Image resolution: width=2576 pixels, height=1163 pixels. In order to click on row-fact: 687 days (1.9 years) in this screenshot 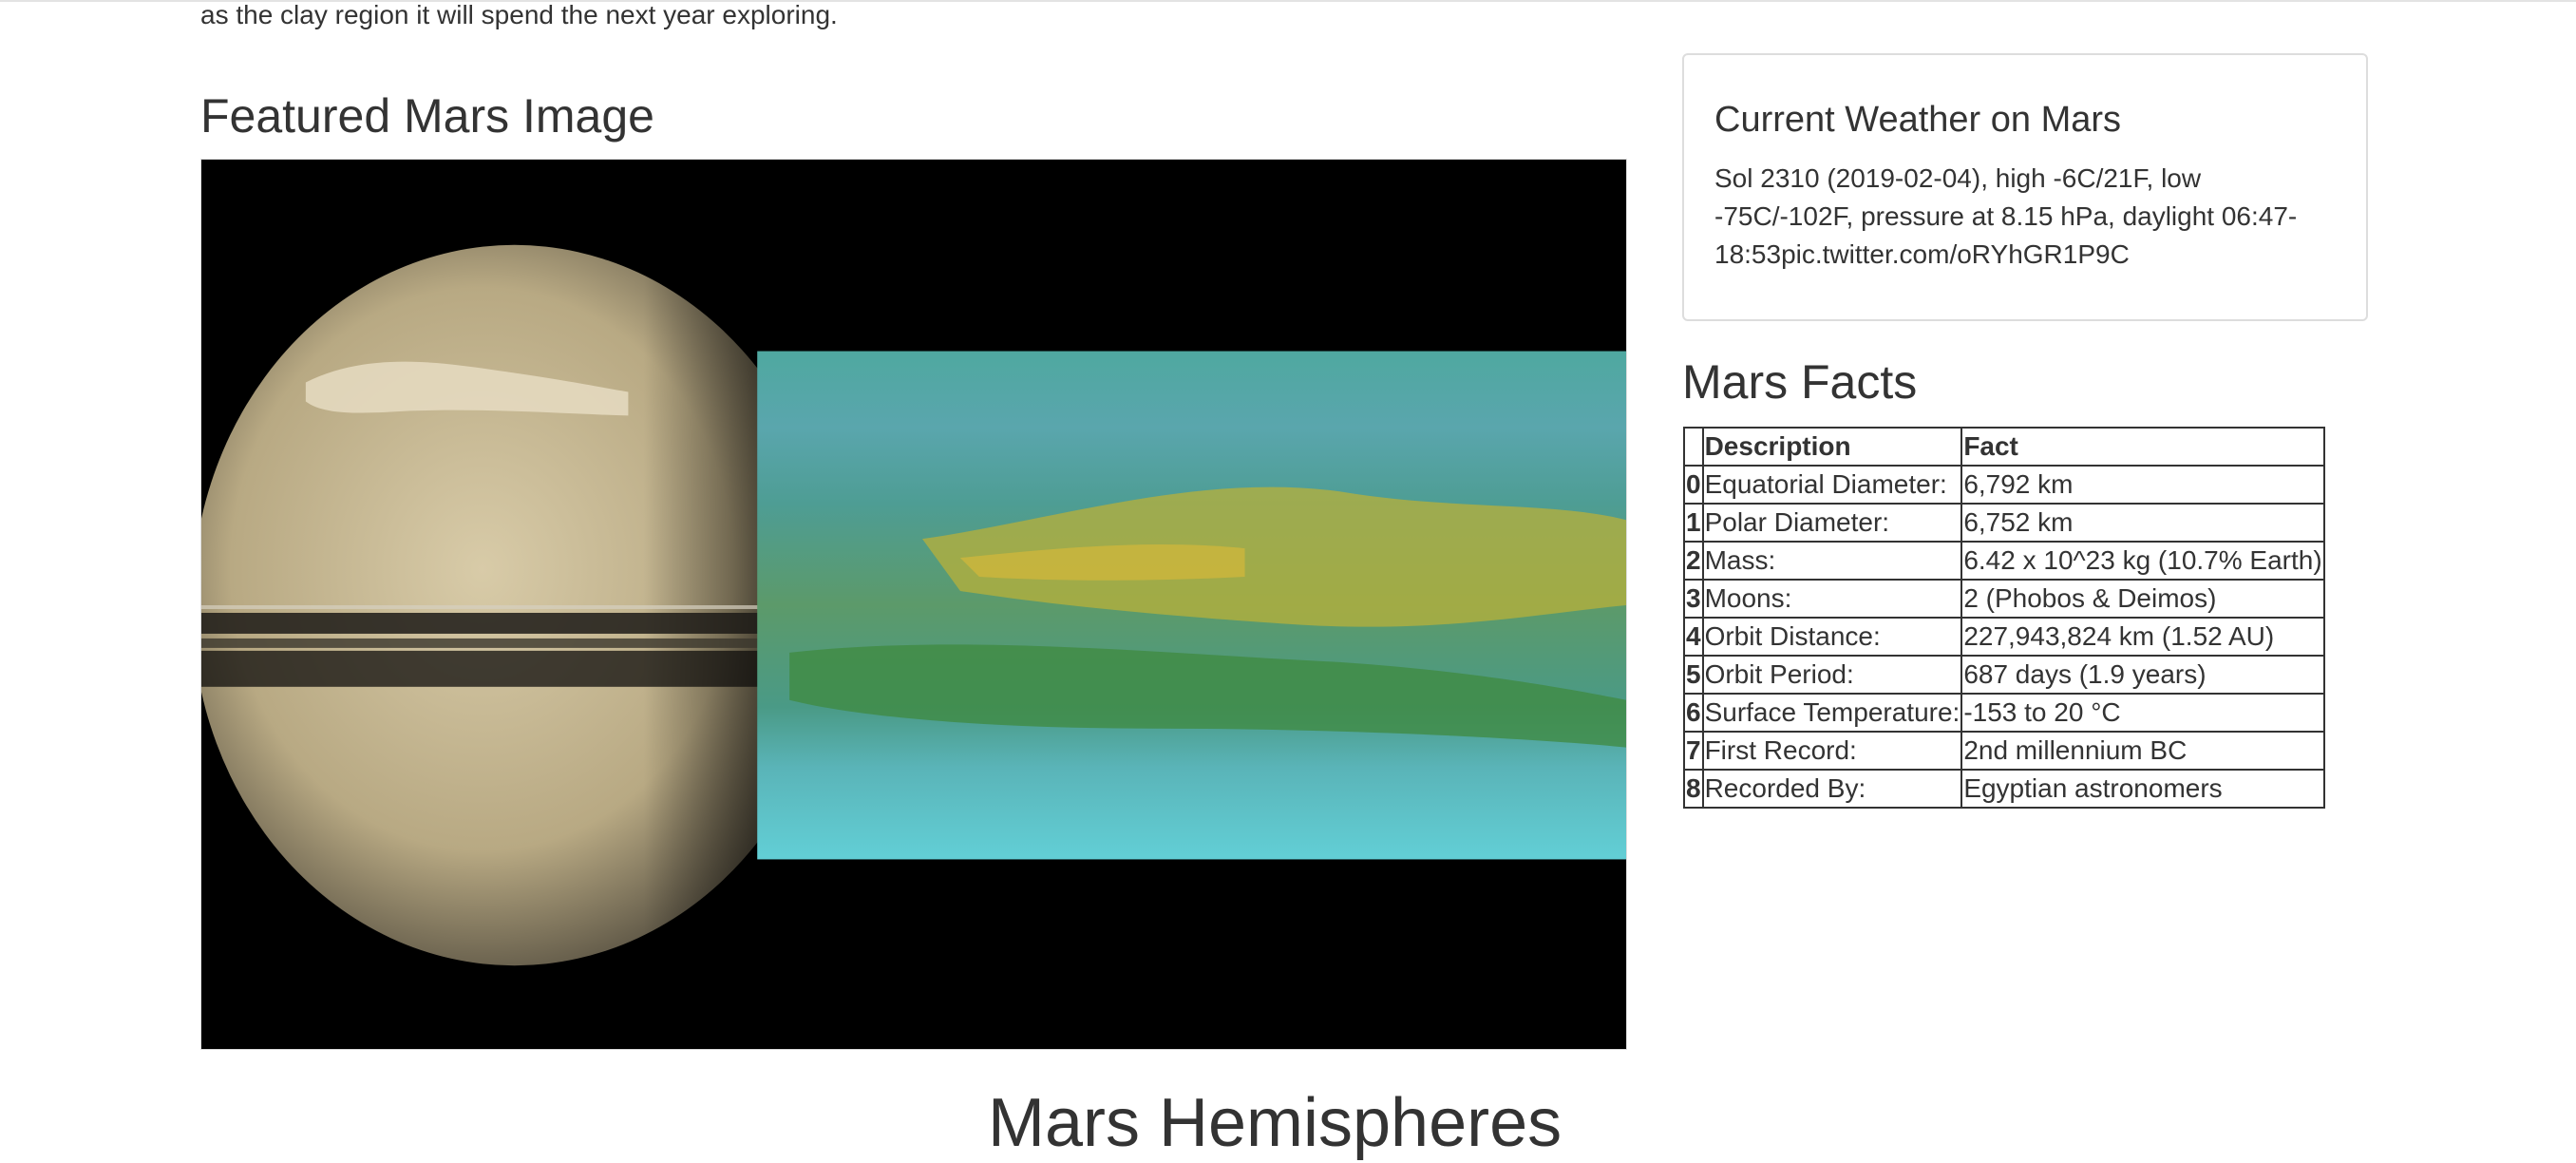, I will do `click(2142, 675)`.